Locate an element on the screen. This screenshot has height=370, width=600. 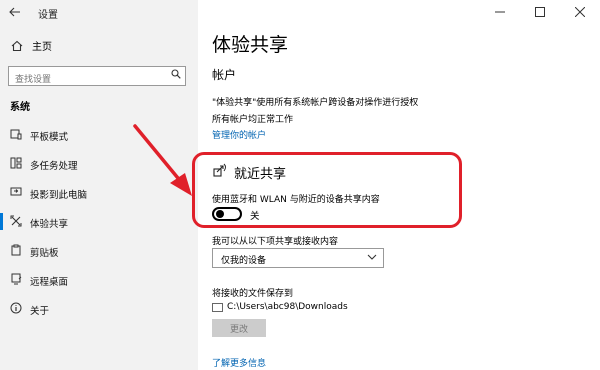
save-path: C:\Users\abc98\Downloads is located at coordinates (287, 307).